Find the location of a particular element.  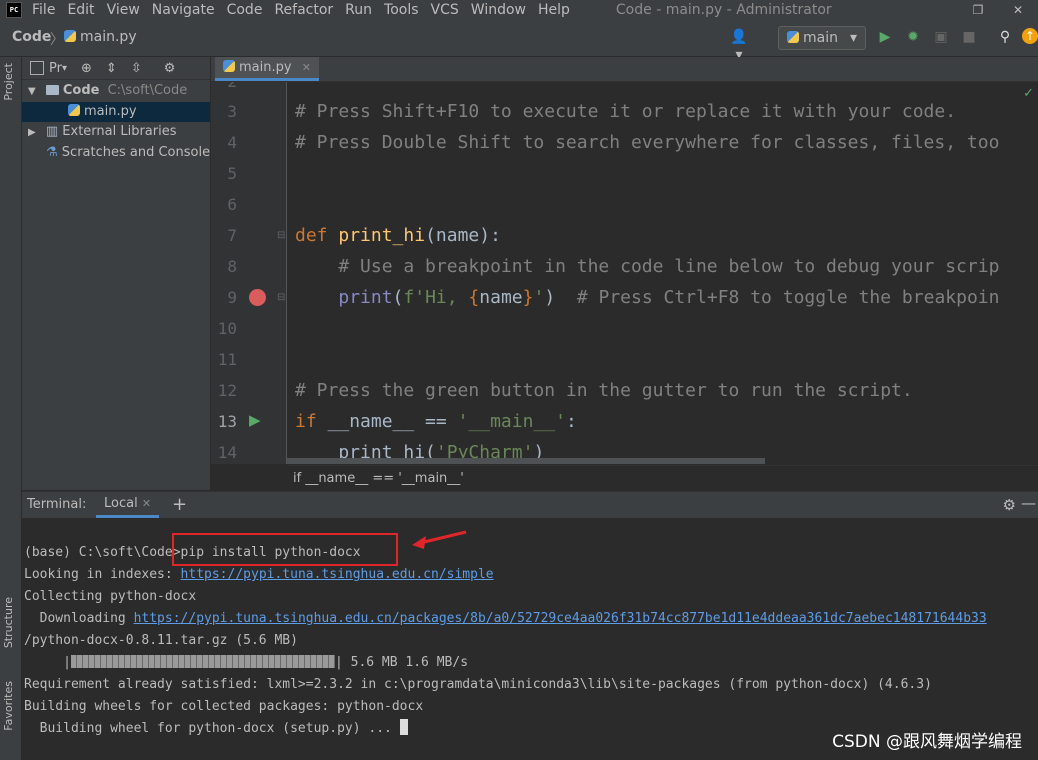

restore-window-icon: ❐ is located at coordinates (978, 10).